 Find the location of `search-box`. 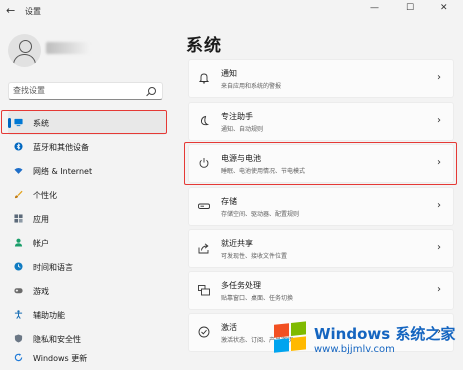

search-box is located at coordinates (85, 91).